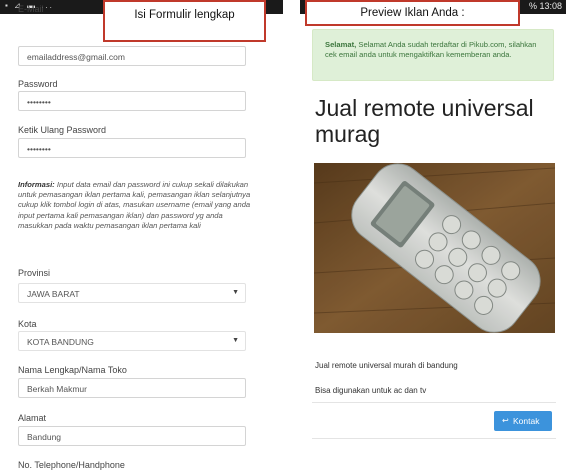 Image resolution: width=566 pixels, height=470 pixels. Describe the element at coordinates (526, 421) in the screenshot. I see `contact-button-label: Kontak` at that location.